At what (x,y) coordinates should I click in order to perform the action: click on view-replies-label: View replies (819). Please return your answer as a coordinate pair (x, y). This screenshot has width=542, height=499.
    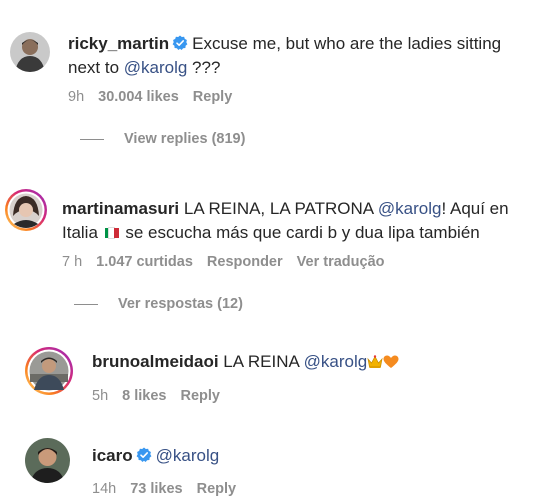
    Looking at the image, I should click on (185, 139).